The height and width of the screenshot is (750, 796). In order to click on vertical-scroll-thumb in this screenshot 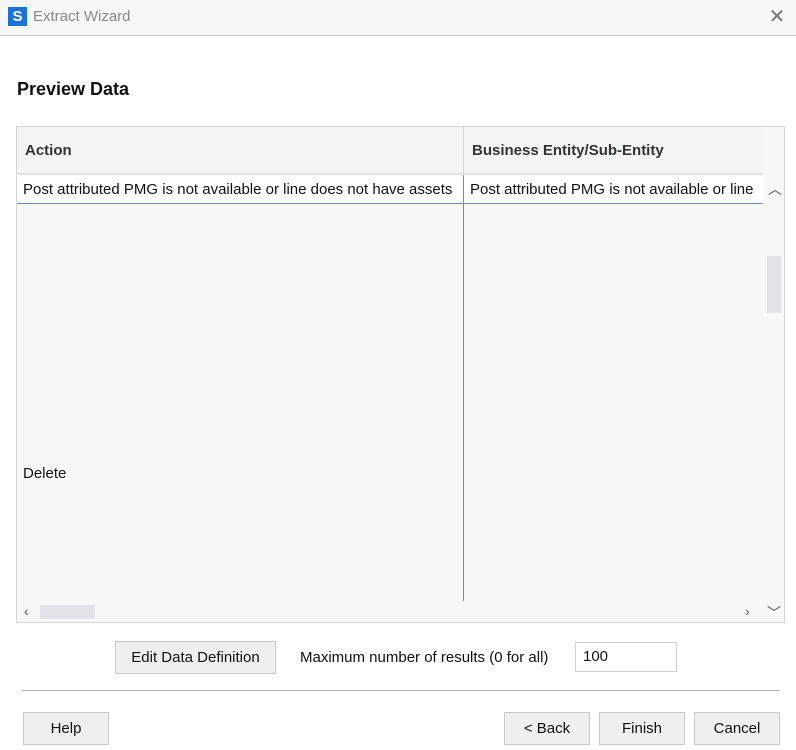, I will do `click(774, 284)`.